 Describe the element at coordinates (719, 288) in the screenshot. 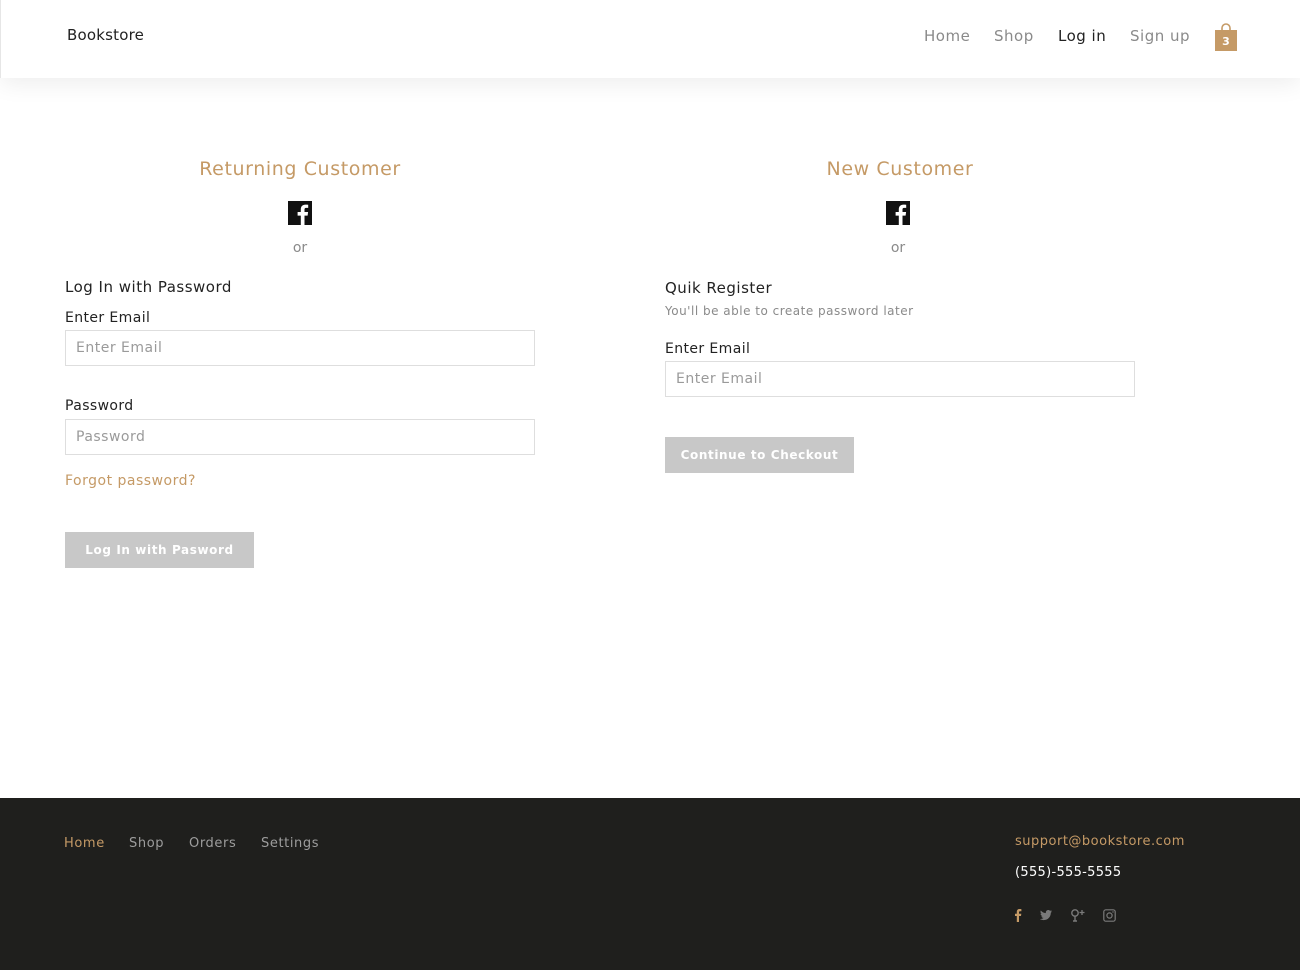

I see `register-section-title: Quik Register` at that location.